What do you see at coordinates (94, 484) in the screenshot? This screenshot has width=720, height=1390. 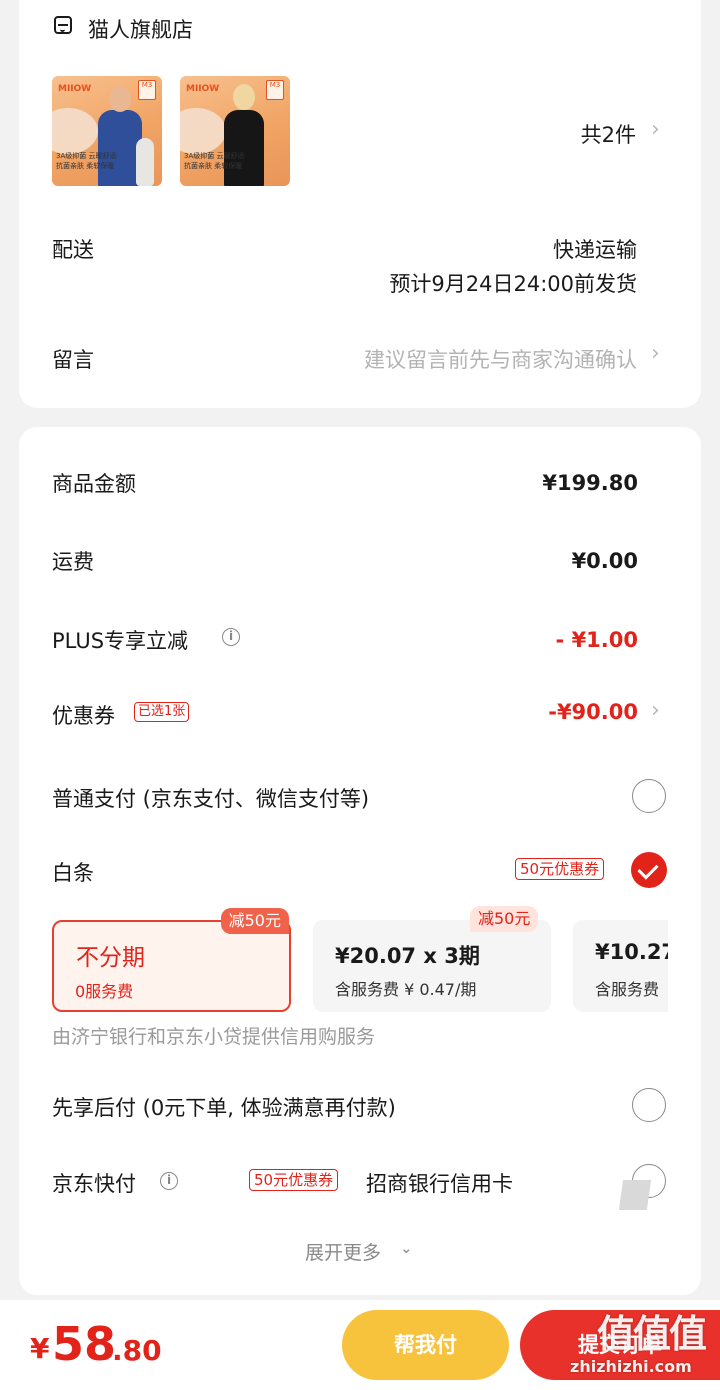 I see `goods-amount-label: 商品金额` at bounding box center [94, 484].